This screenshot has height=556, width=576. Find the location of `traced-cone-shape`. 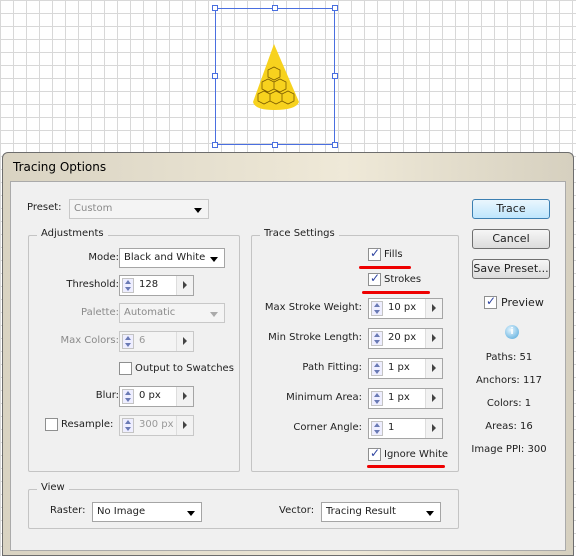

traced-cone-shape is located at coordinates (276, 77).